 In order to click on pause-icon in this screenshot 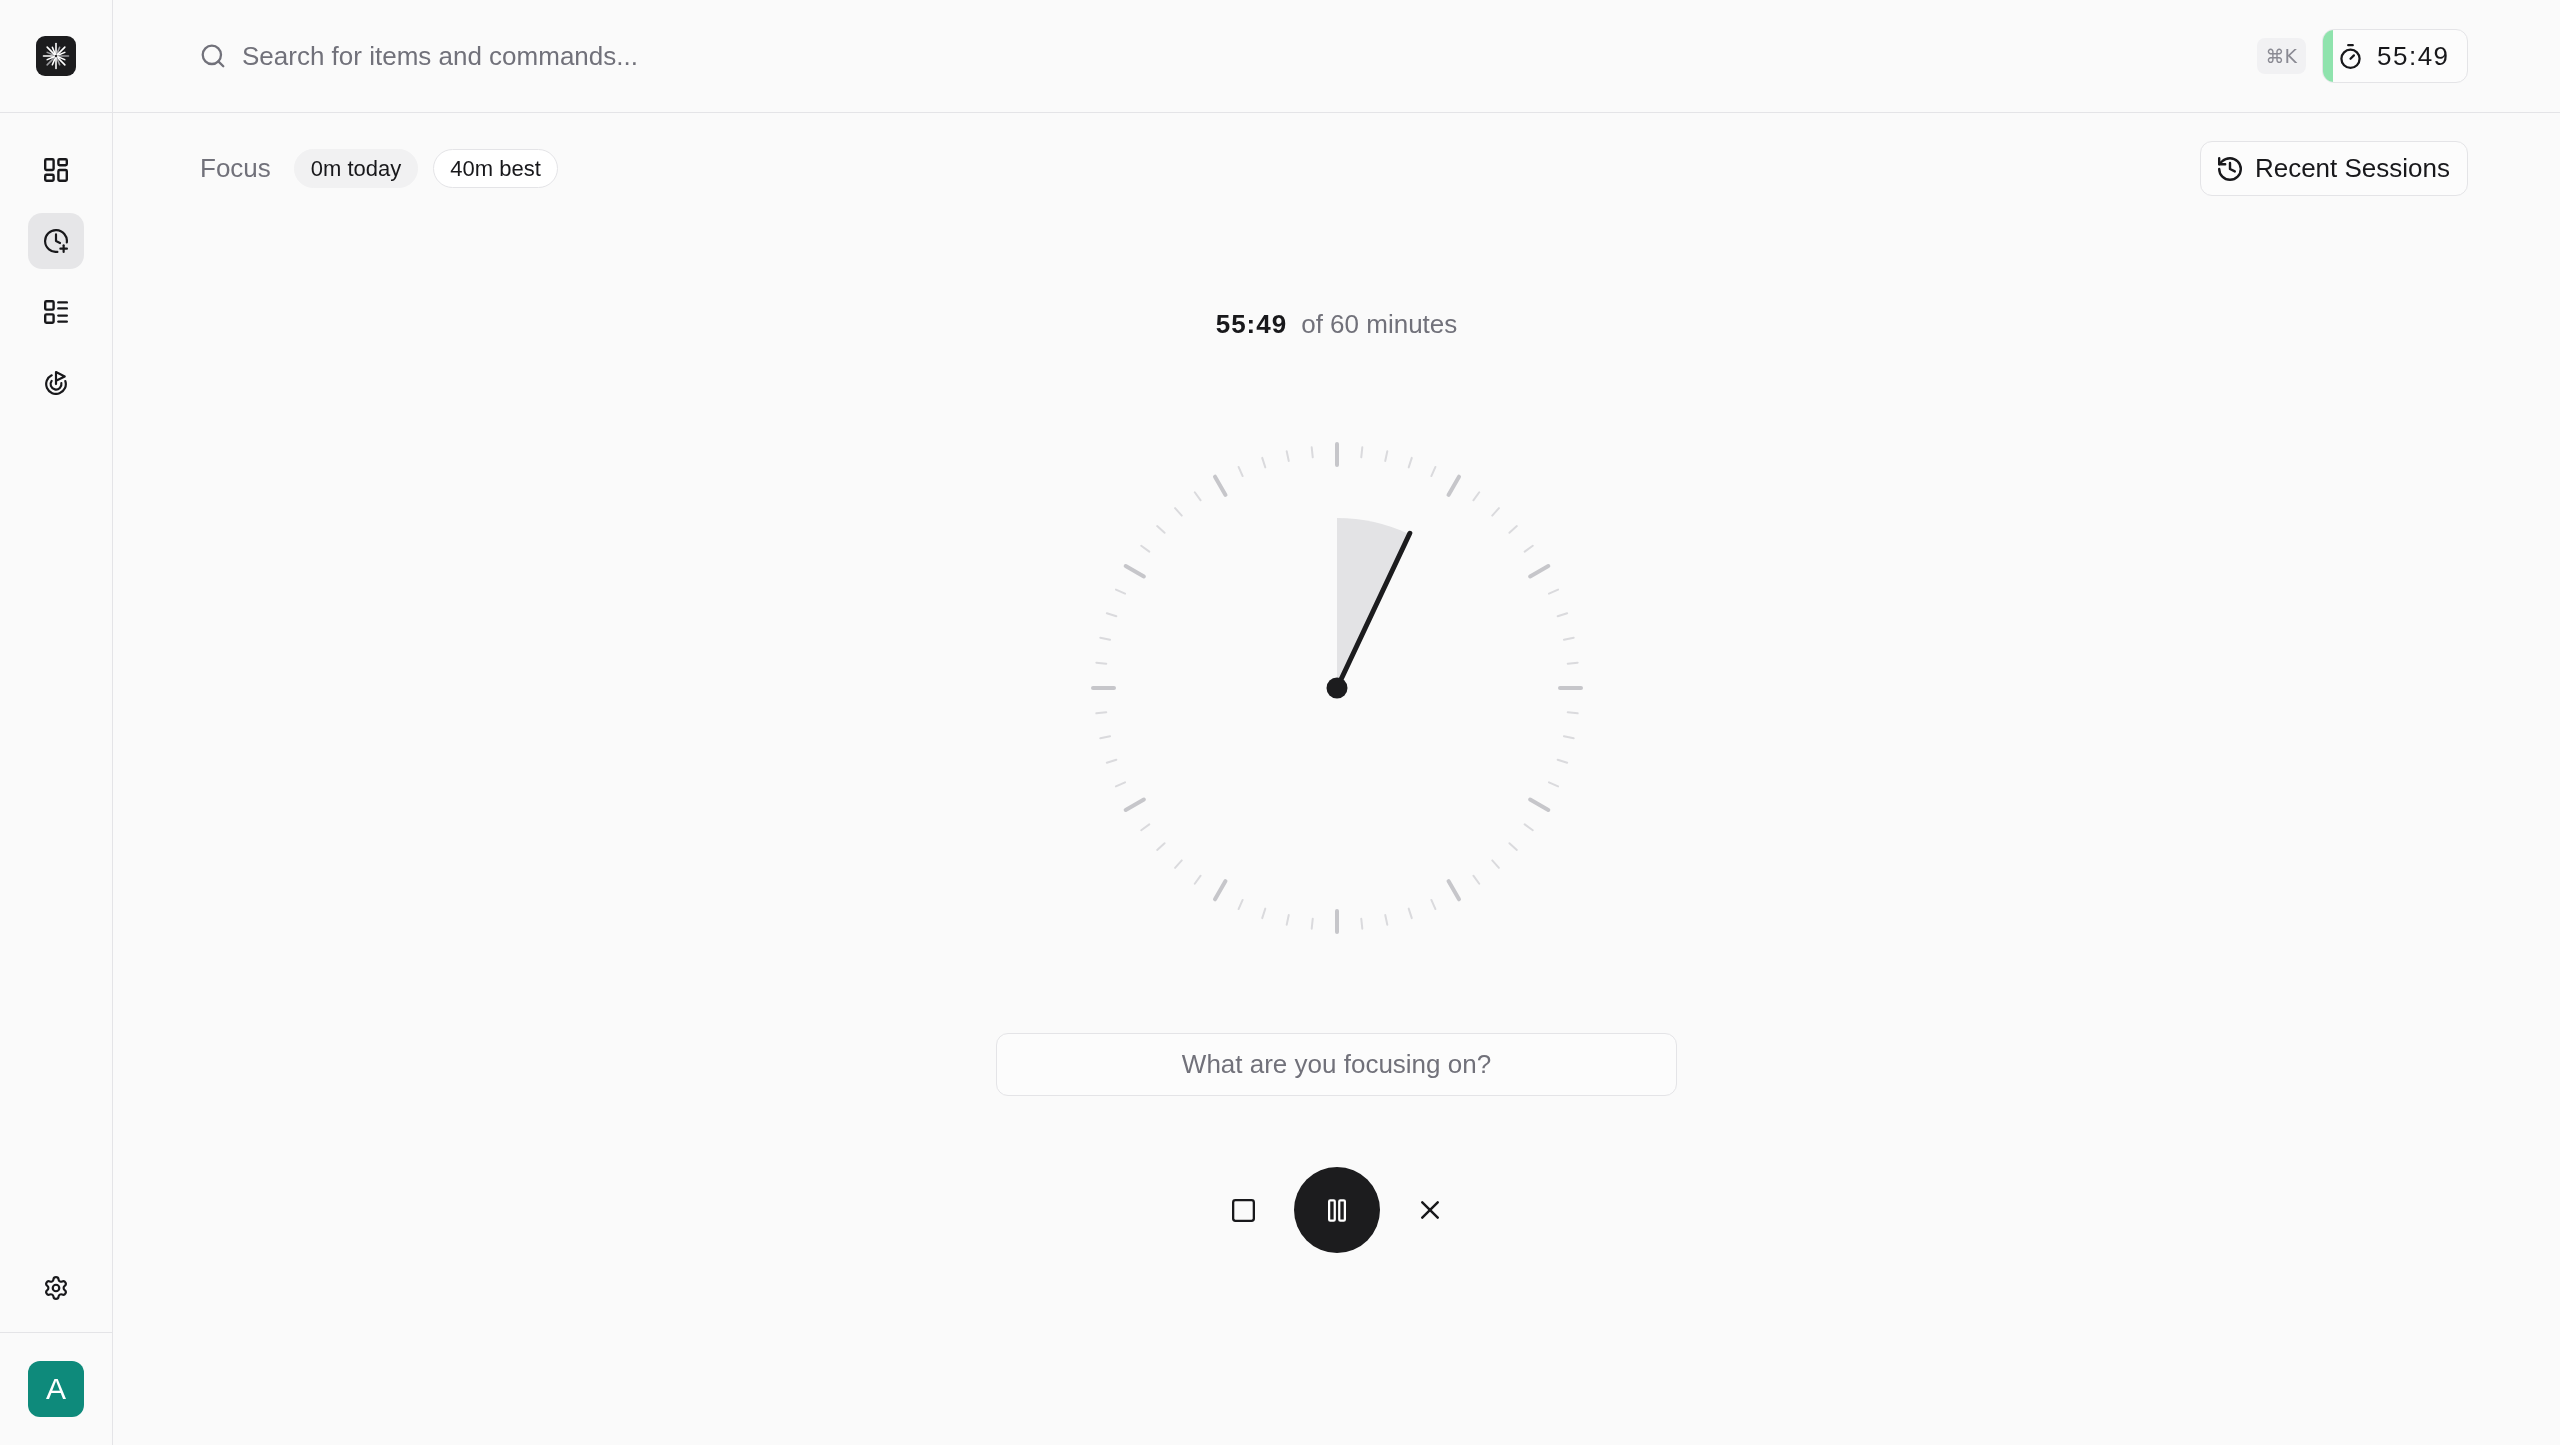, I will do `click(1336, 1210)`.